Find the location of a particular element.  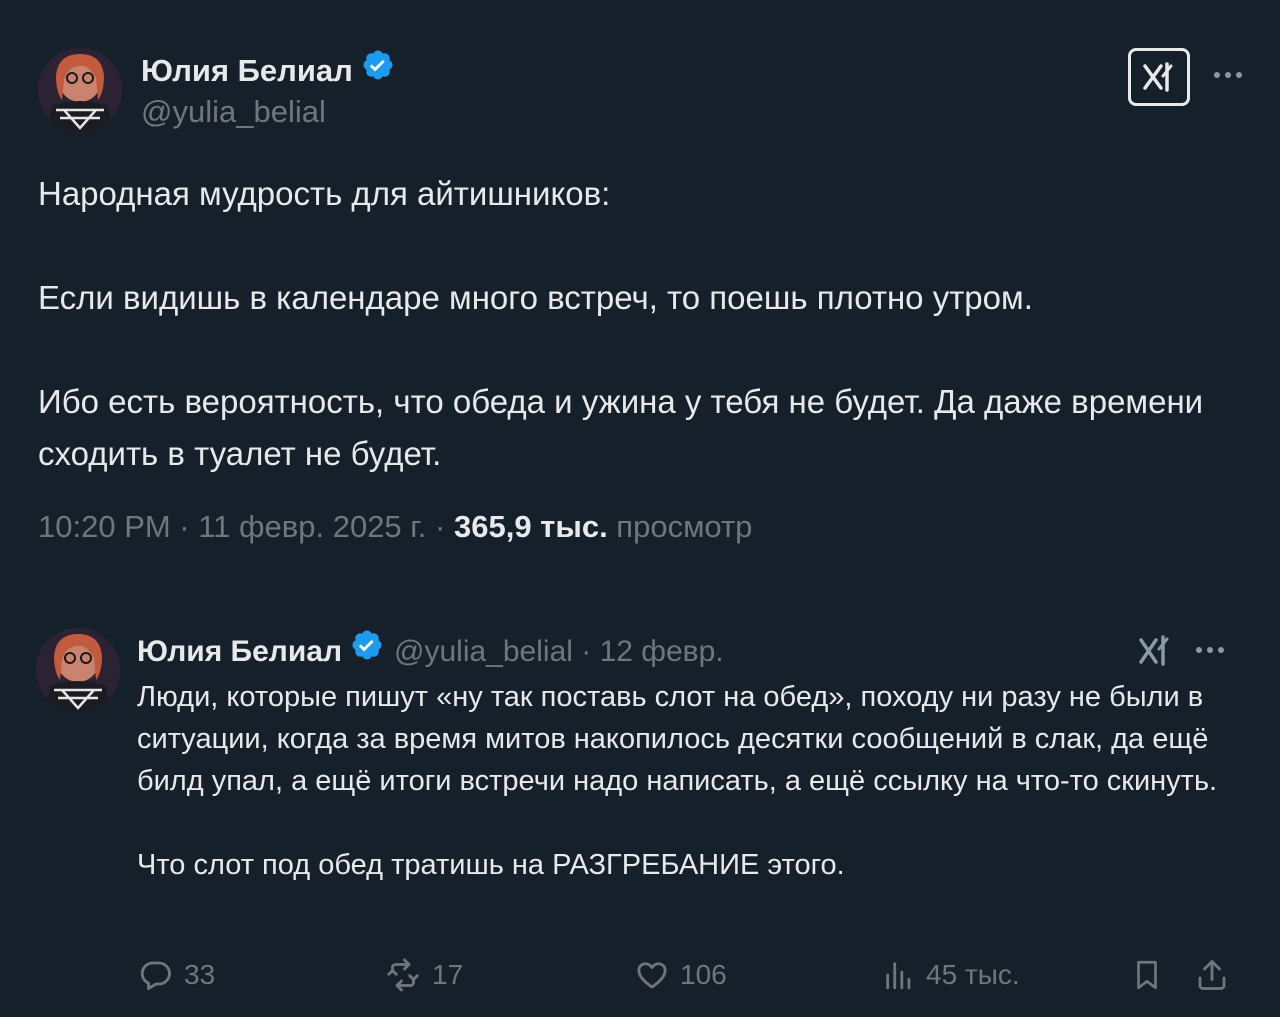

share-button is located at coordinates (1212, 975).